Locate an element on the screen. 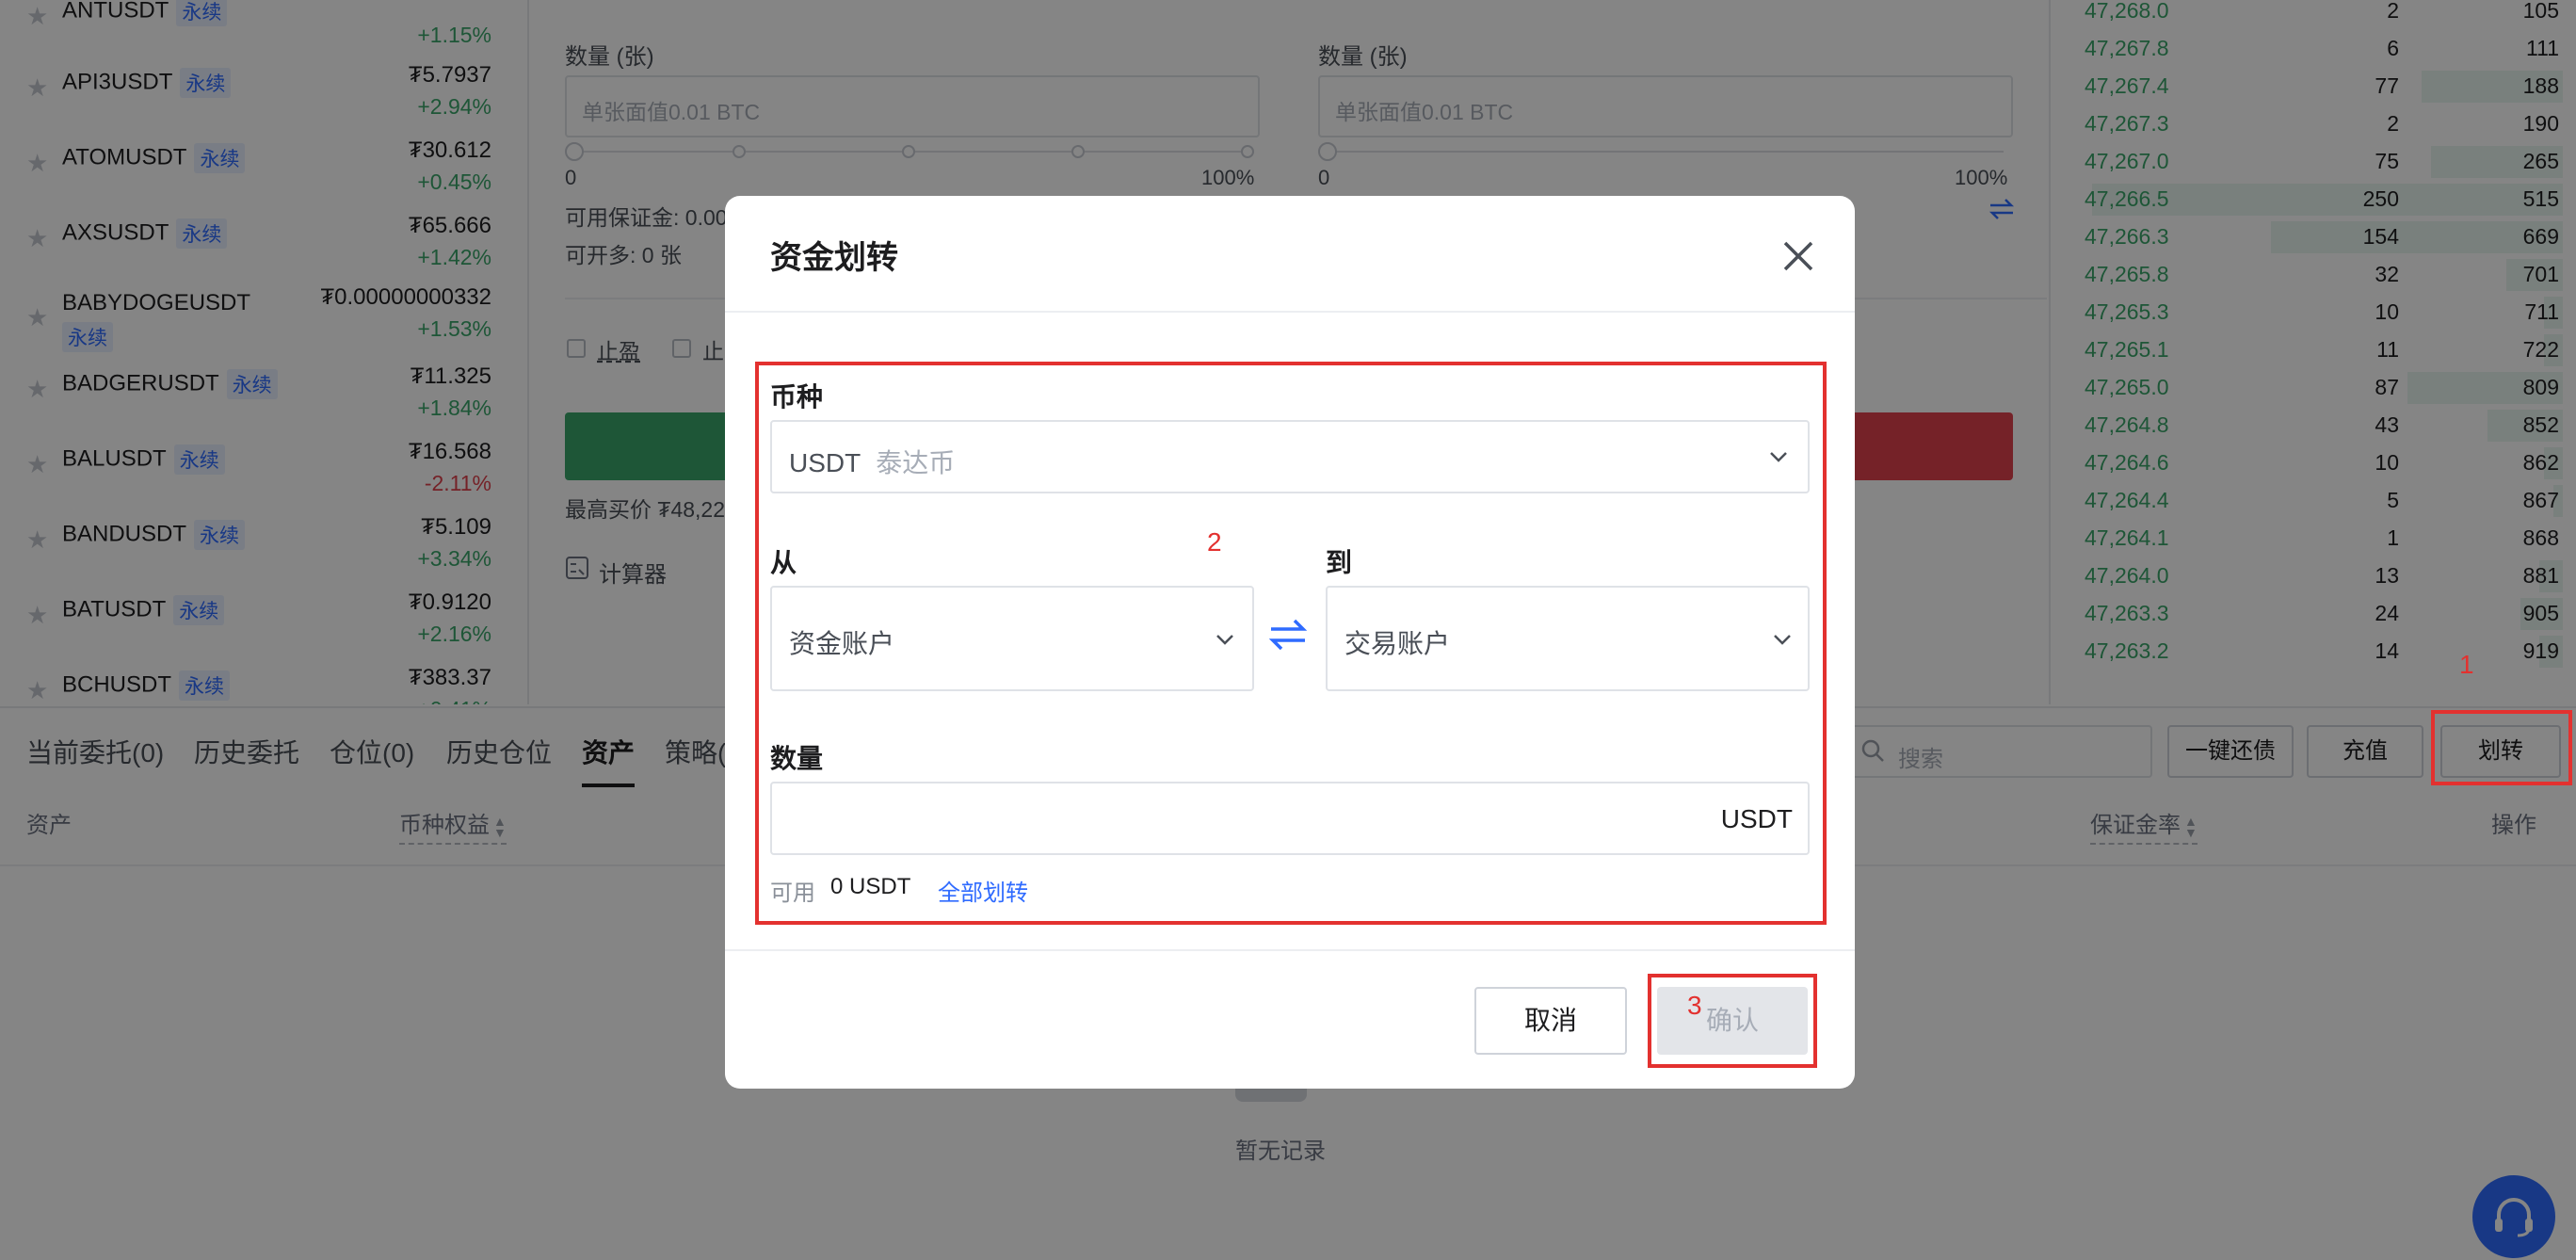 Image resolution: width=2576 pixels, height=1260 pixels. currency-name: 泰达币 is located at coordinates (916, 463).